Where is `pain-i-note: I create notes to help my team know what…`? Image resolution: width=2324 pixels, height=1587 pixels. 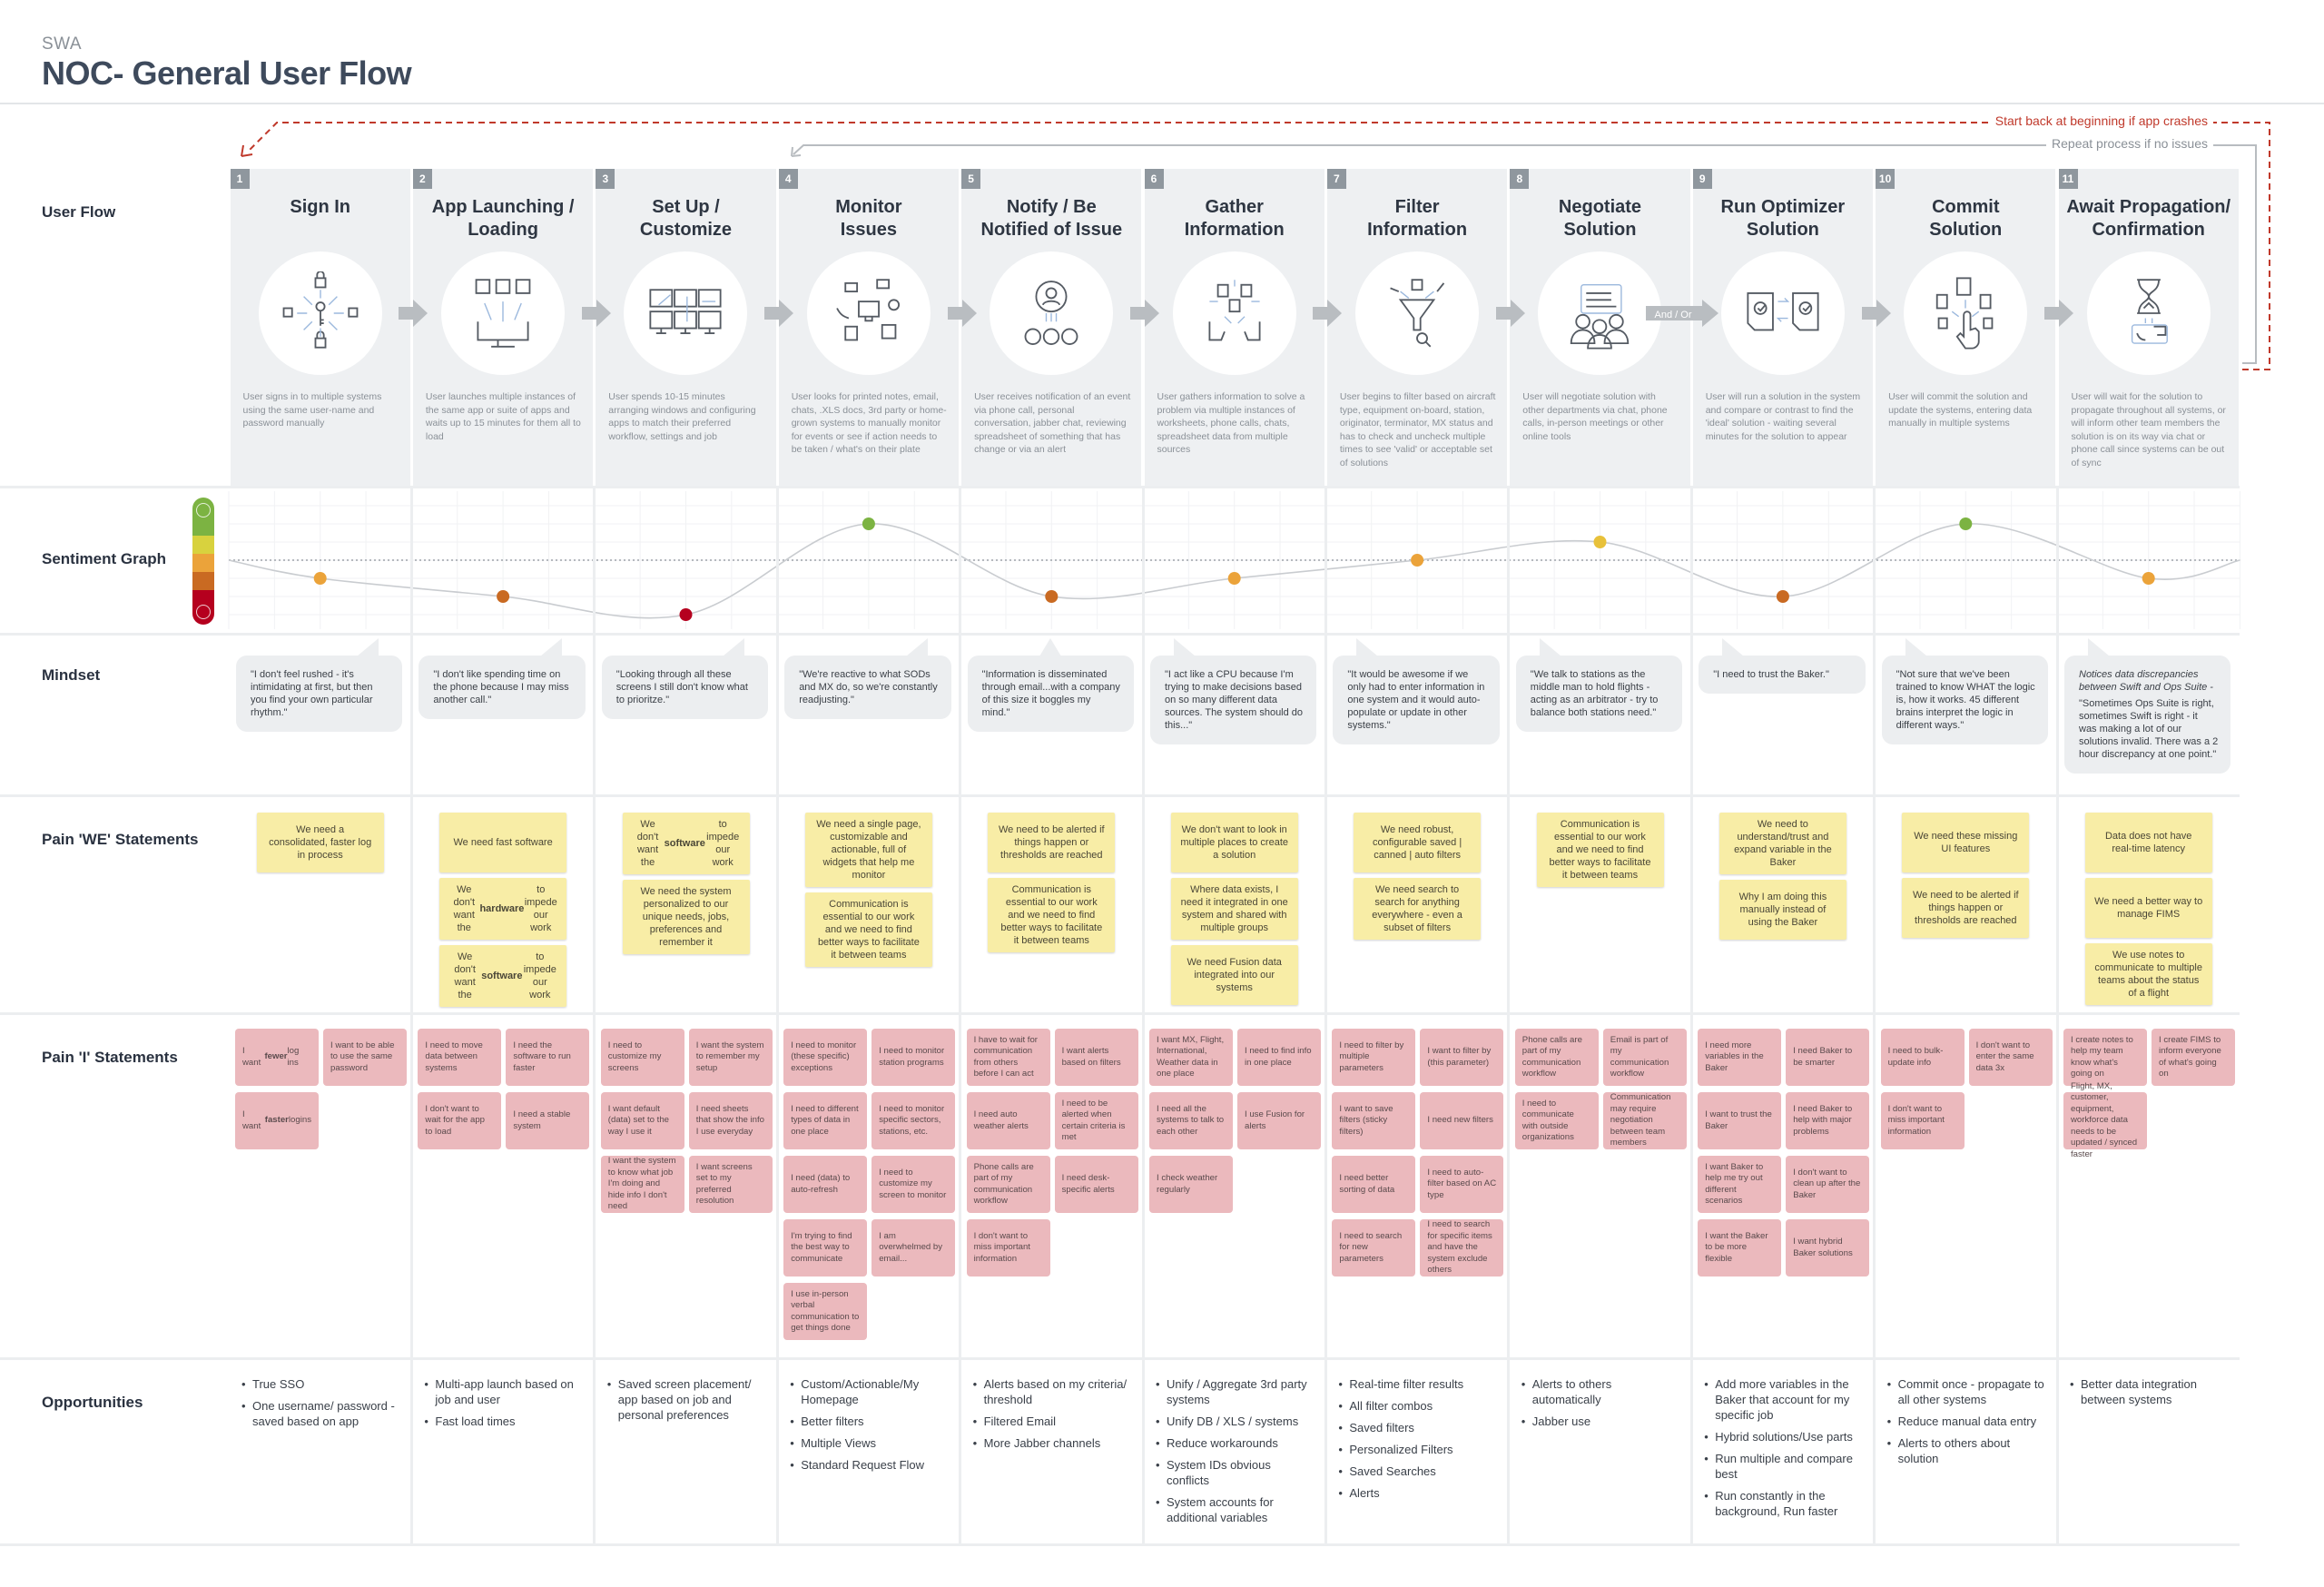
pain-i-note: I create notes to help my team know what… is located at coordinates (2105, 1058).